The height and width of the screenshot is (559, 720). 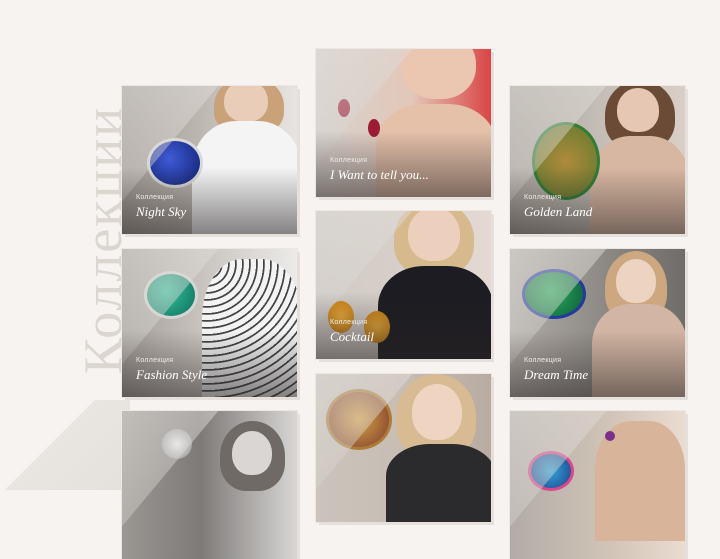 I want to click on collection-card-fashion-style: Коллекция Fashion Style, so click(x=209, y=323).